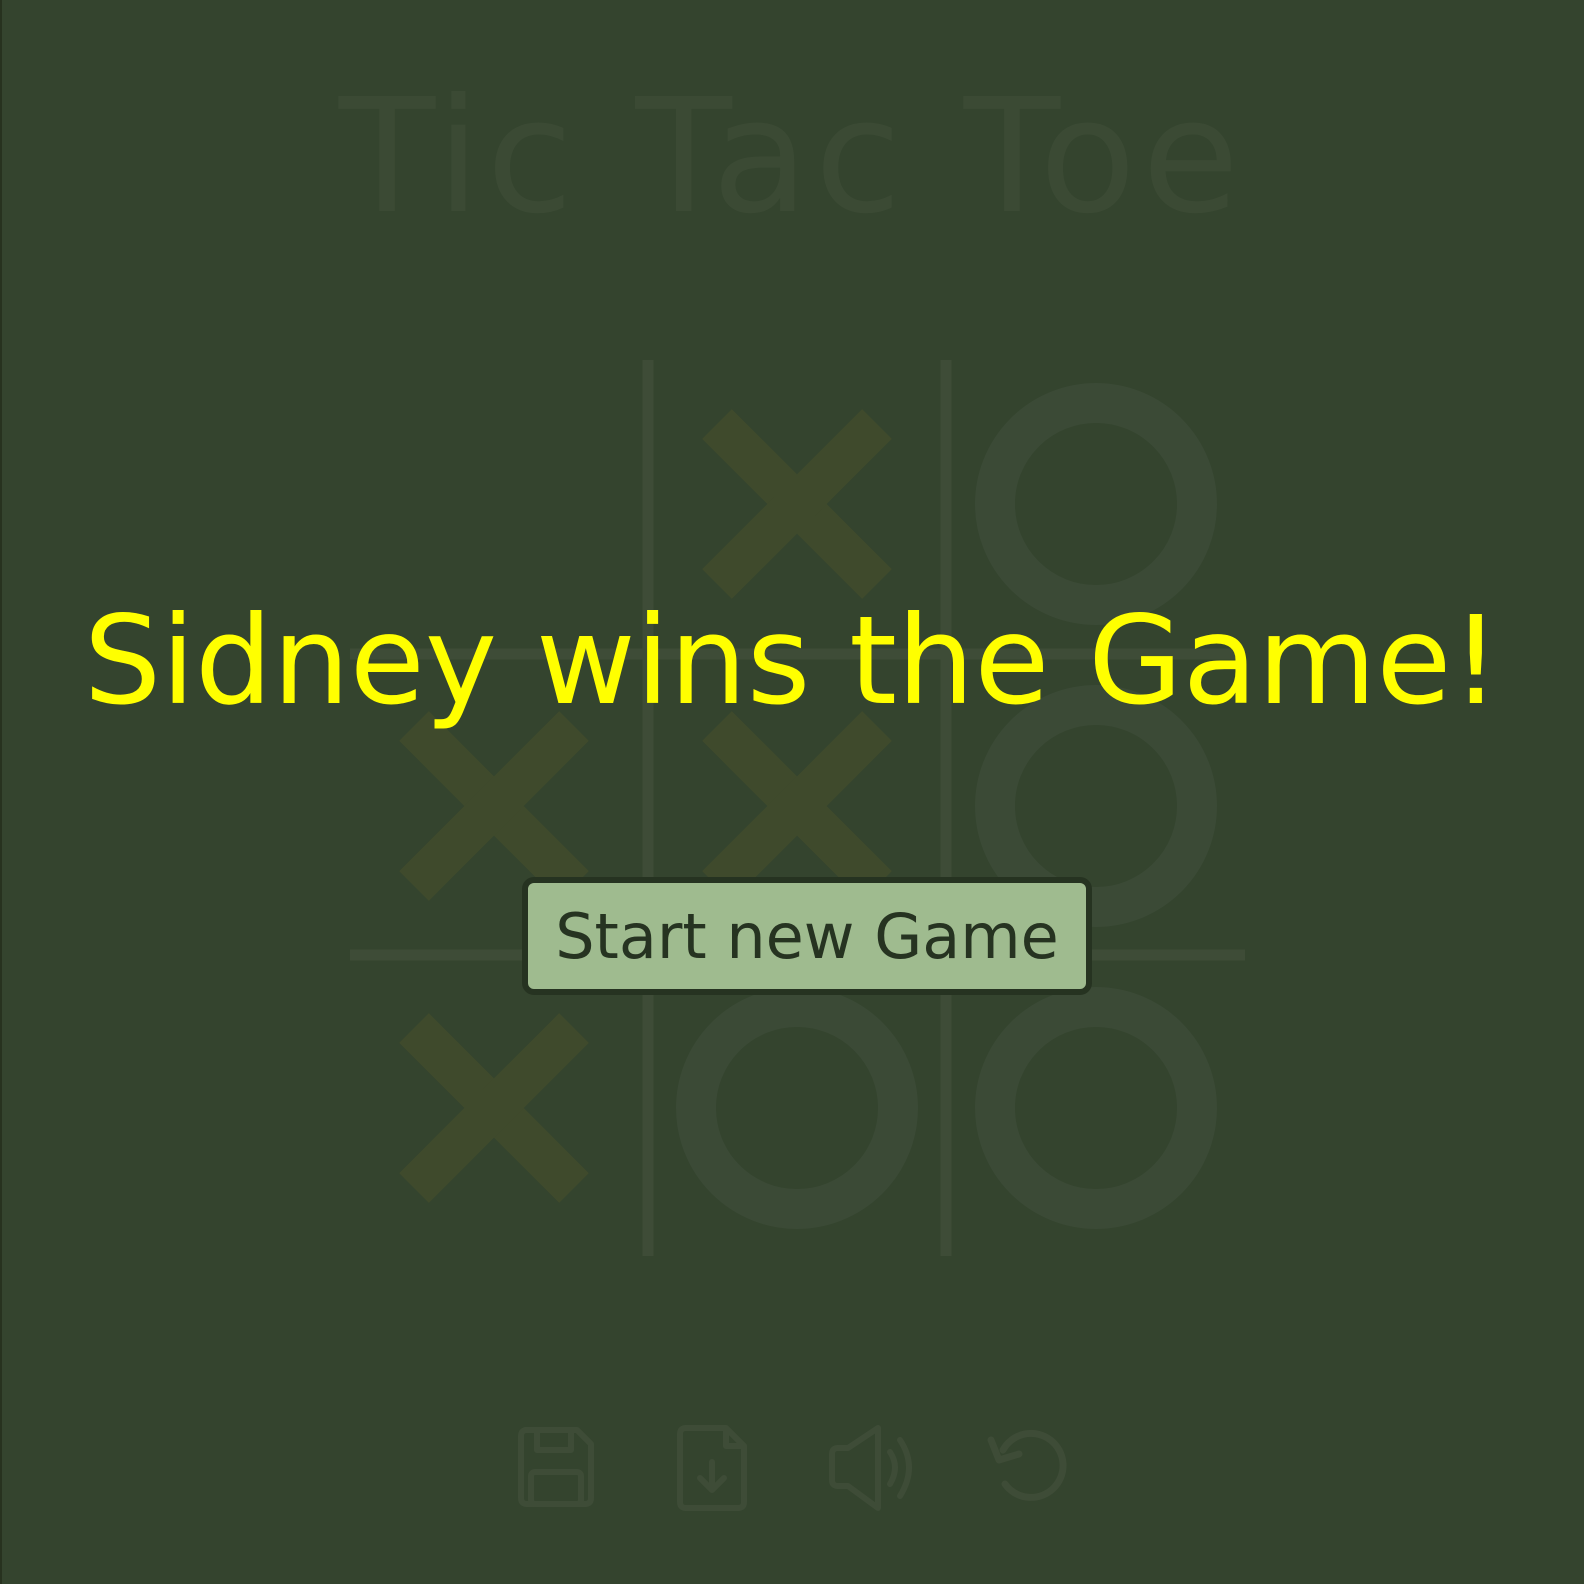 This screenshot has height=1584, width=1584. What do you see at coordinates (807, 936) in the screenshot?
I see `start-new-game-button: Start new Game` at bounding box center [807, 936].